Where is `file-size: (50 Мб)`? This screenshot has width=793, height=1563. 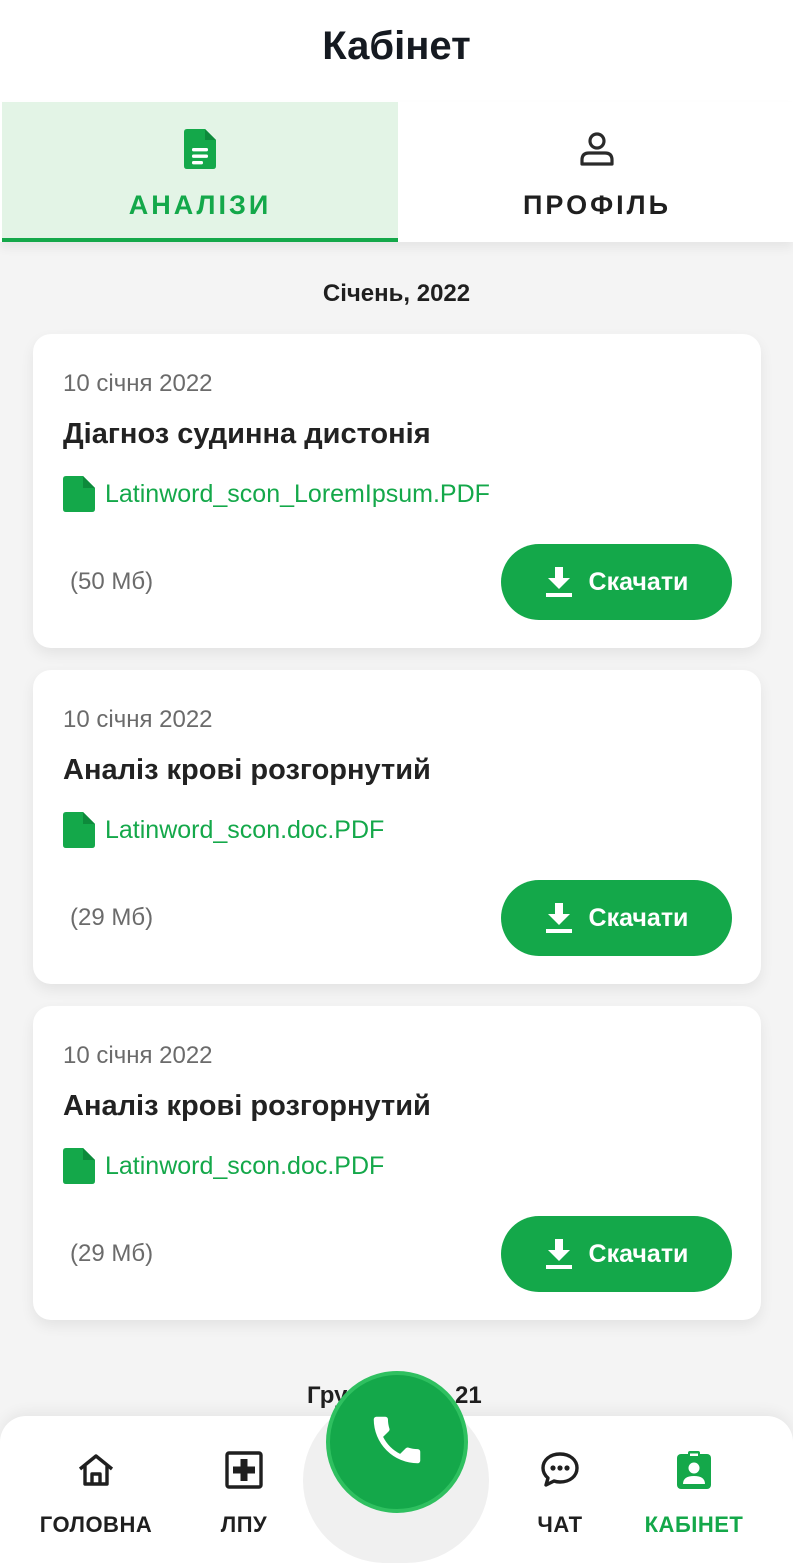 file-size: (50 Мб) is located at coordinates (112, 581).